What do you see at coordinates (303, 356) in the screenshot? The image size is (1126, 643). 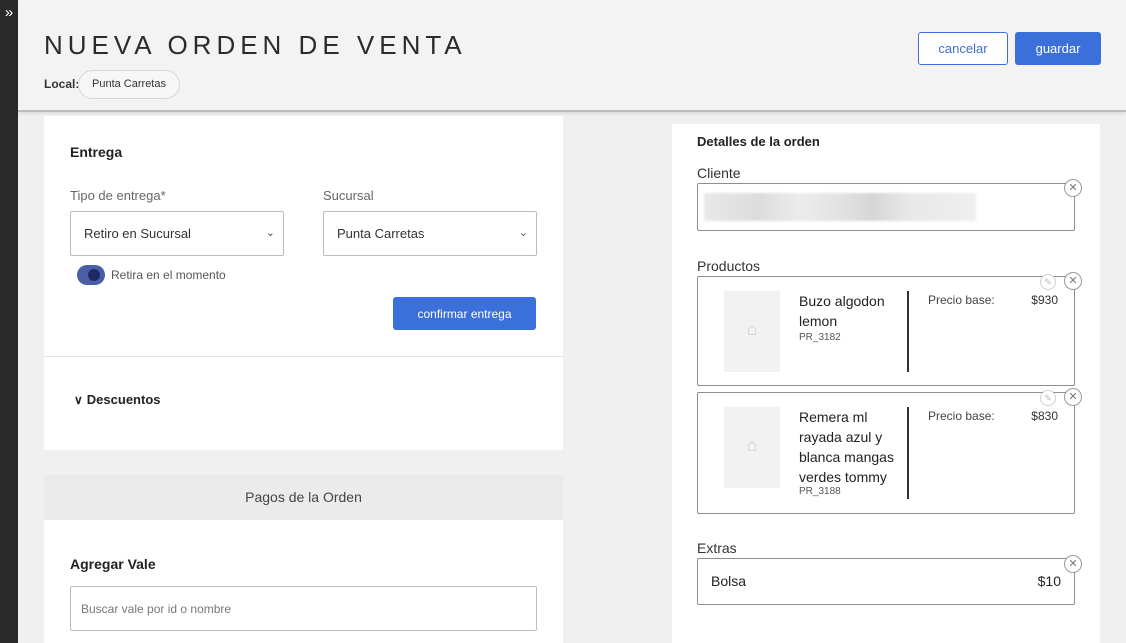 I see `divider` at bounding box center [303, 356].